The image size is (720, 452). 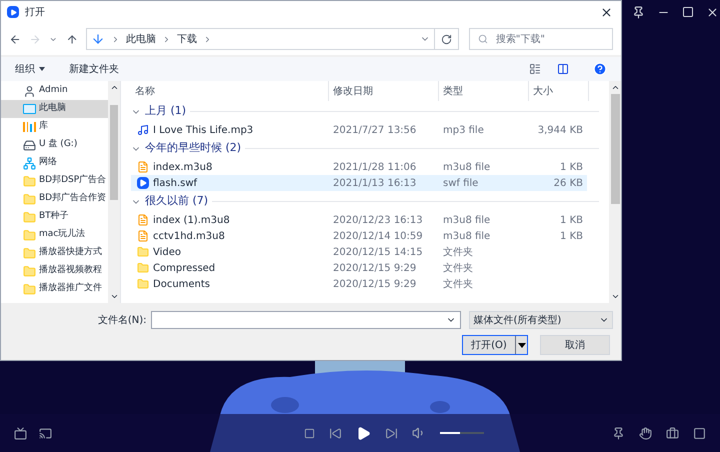 What do you see at coordinates (54, 199) in the screenshot?
I see `sidebar-item: BD邦广告合作资` at bounding box center [54, 199].